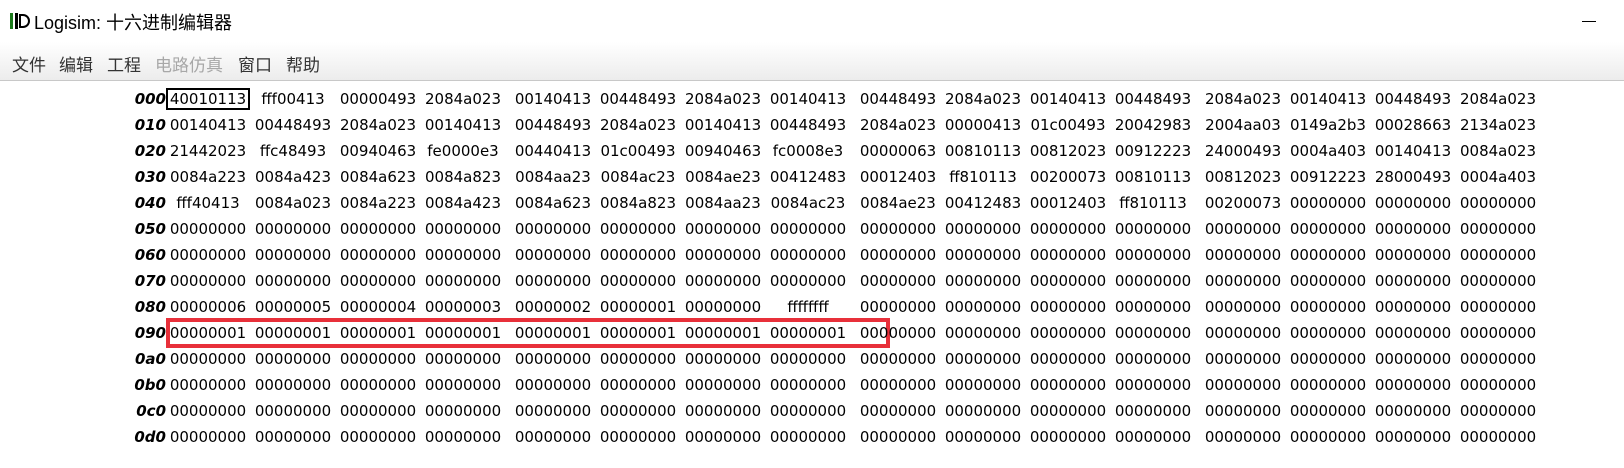 Image resolution: width=1624 pixels, height=468 pixels. Describe the element at coordinates (898, 177) in the screenshot. I see `hex-cell: 00012403` at that location.